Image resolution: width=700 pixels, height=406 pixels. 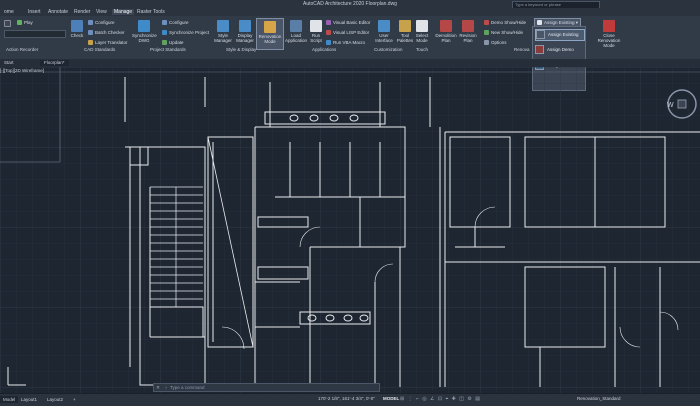 I want to click on layout-tab-model: Model, so click(x=9, y=399).